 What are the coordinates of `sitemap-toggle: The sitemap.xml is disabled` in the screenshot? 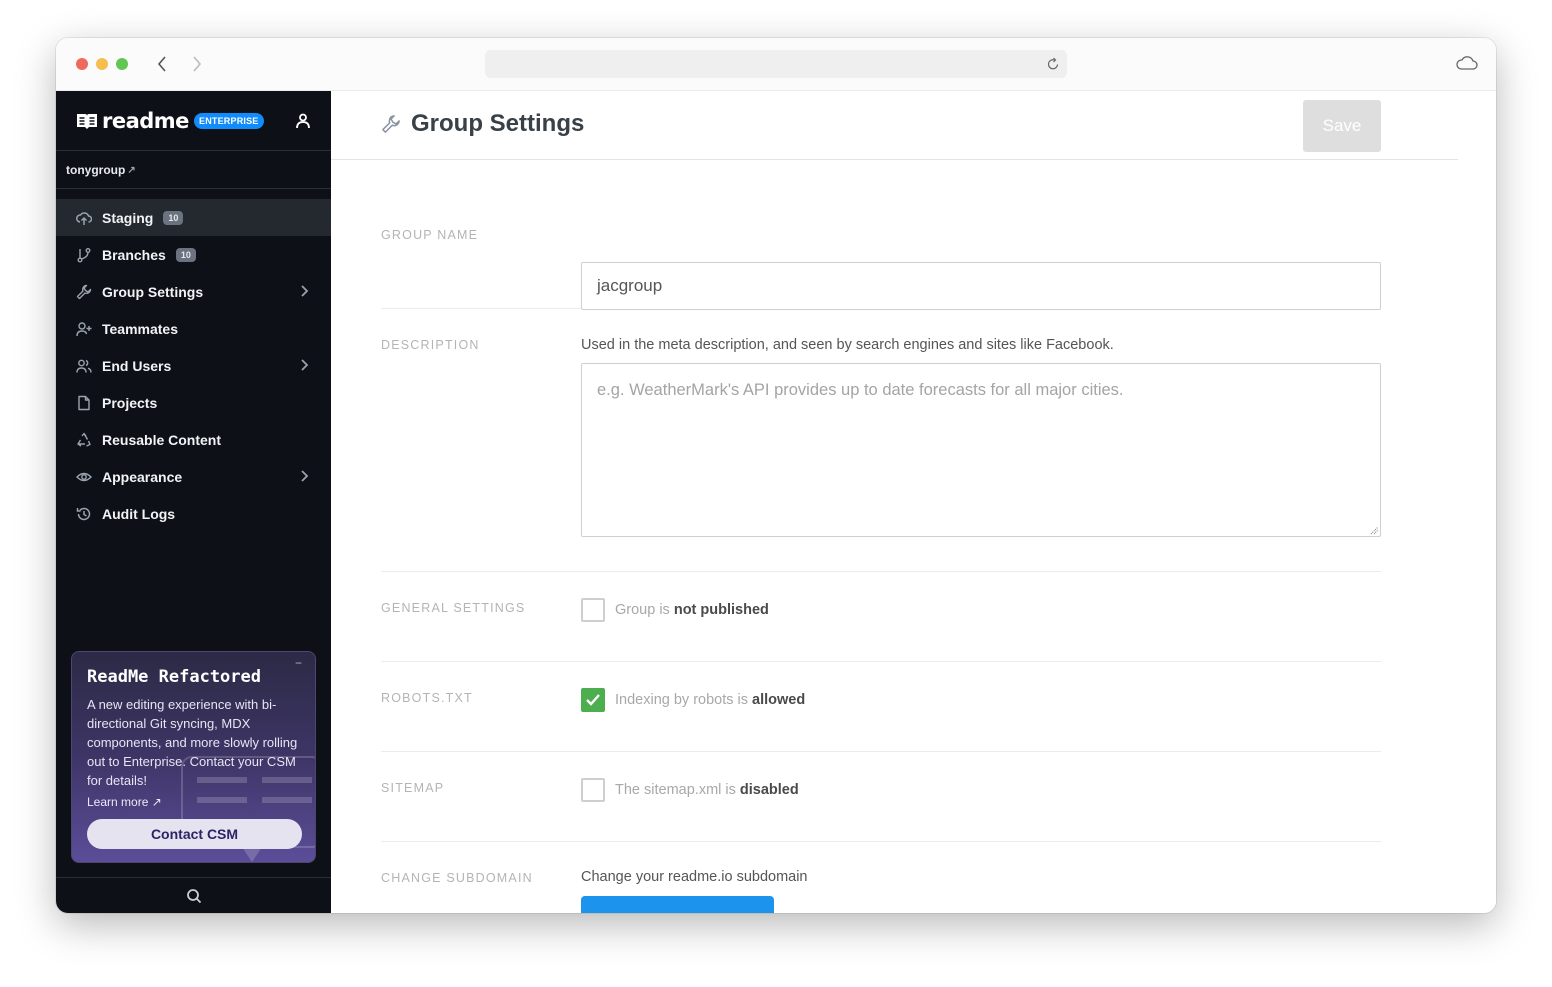 It's located at (690, 790).